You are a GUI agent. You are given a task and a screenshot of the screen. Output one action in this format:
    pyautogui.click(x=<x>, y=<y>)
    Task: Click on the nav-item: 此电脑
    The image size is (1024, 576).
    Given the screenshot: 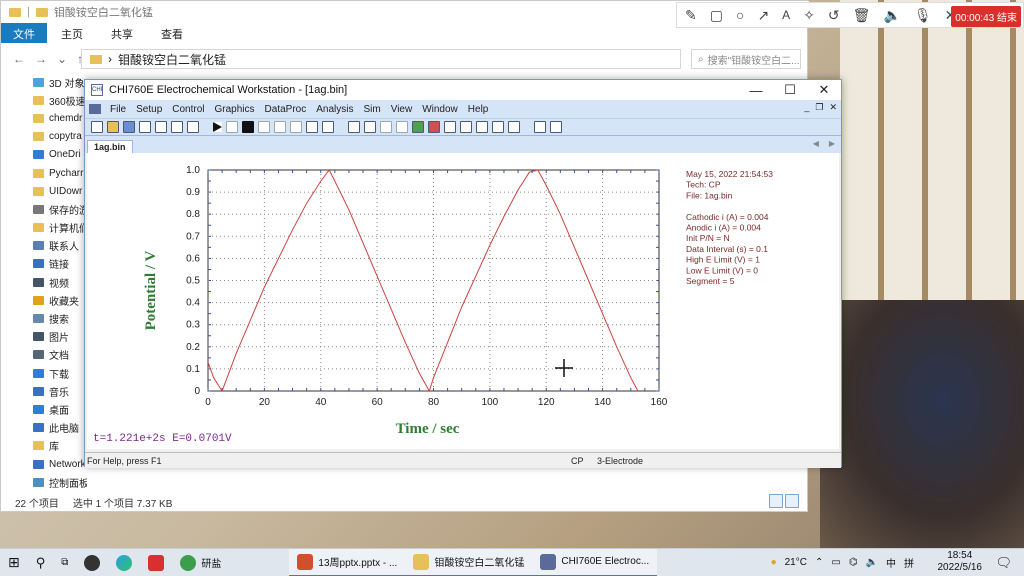 What is the action you would take?
    pyautogui.click(x=44, y=428)
    